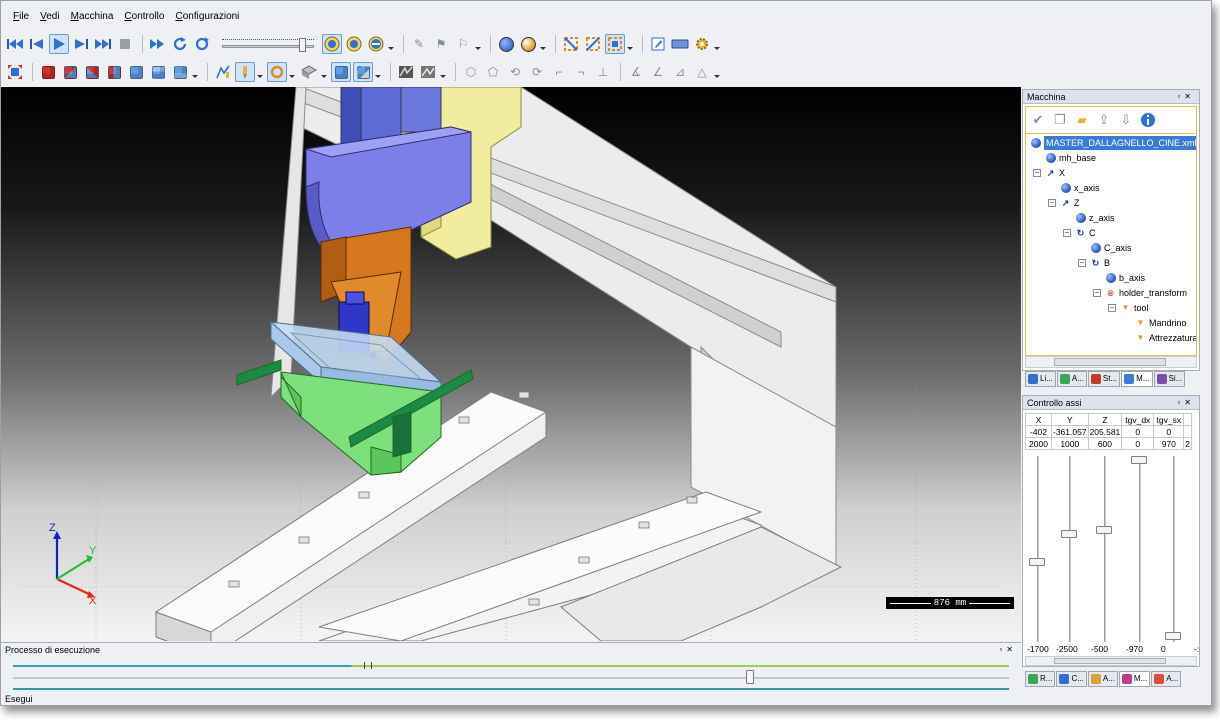 This screenshot has width=1220, height=726. Describe the element at coordinates (1085, 233) in the screenshot. I see `tree-node: ↻ C` at that location.